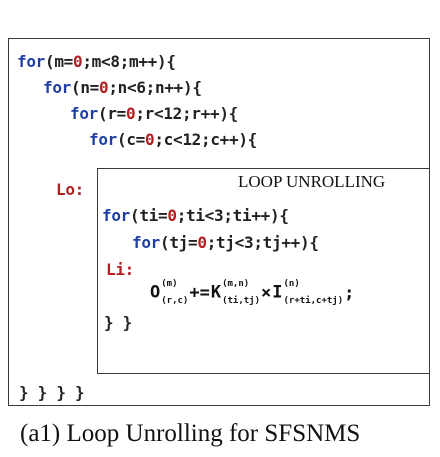 The width and height of the screenshot is (440, 457). Describe the element at coordinates (173, 139) in the screenshot. I see `code-line-loop-c: for(c=0;c<12;c++){` at that location.